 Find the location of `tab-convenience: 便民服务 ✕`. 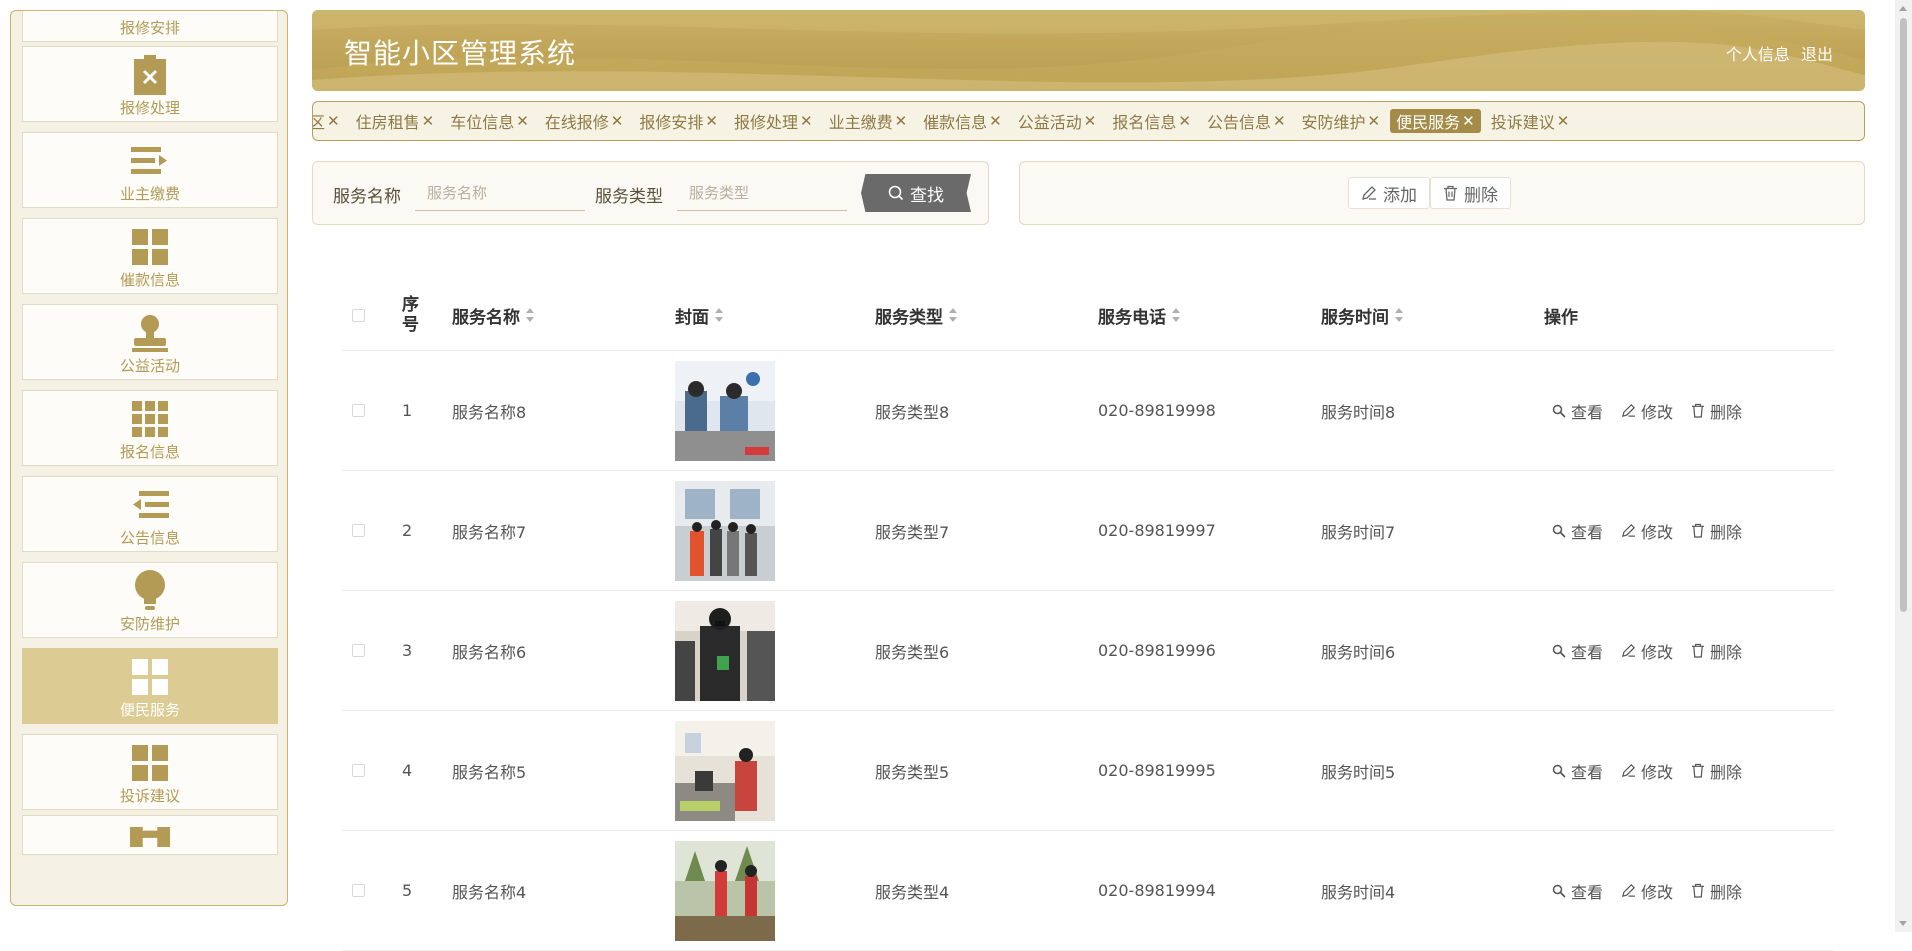

tab-convenience: 便民服务 ✕ is located at coordinates (1435, 121).